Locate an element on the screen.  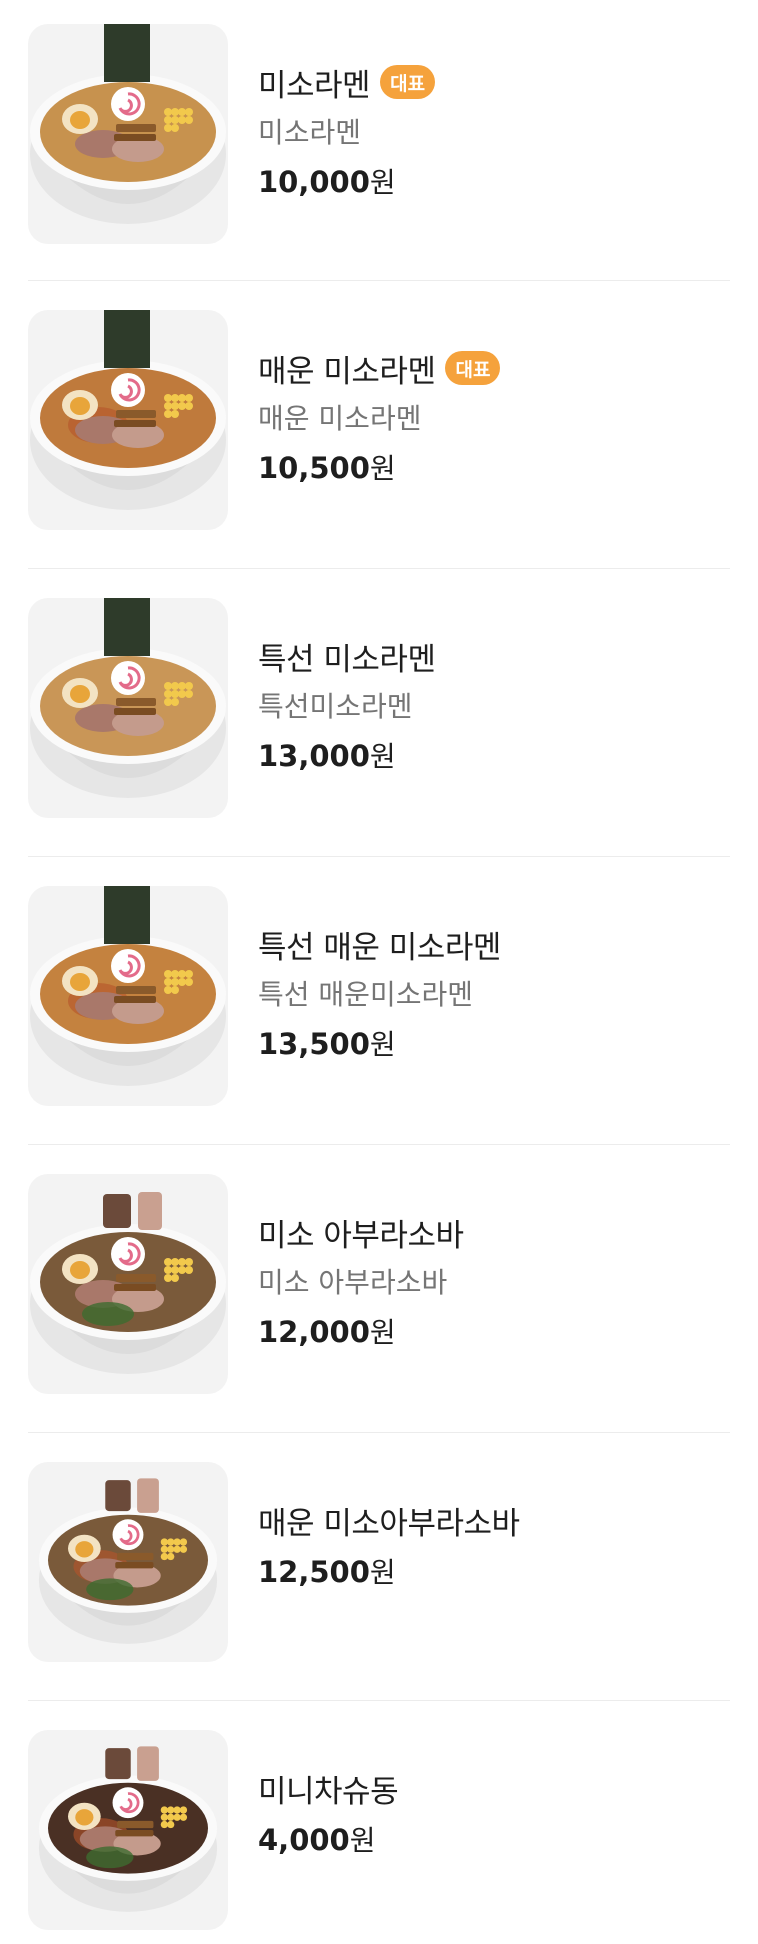
menu-item-price: 10,500원 is located at coordinates (379, 468).